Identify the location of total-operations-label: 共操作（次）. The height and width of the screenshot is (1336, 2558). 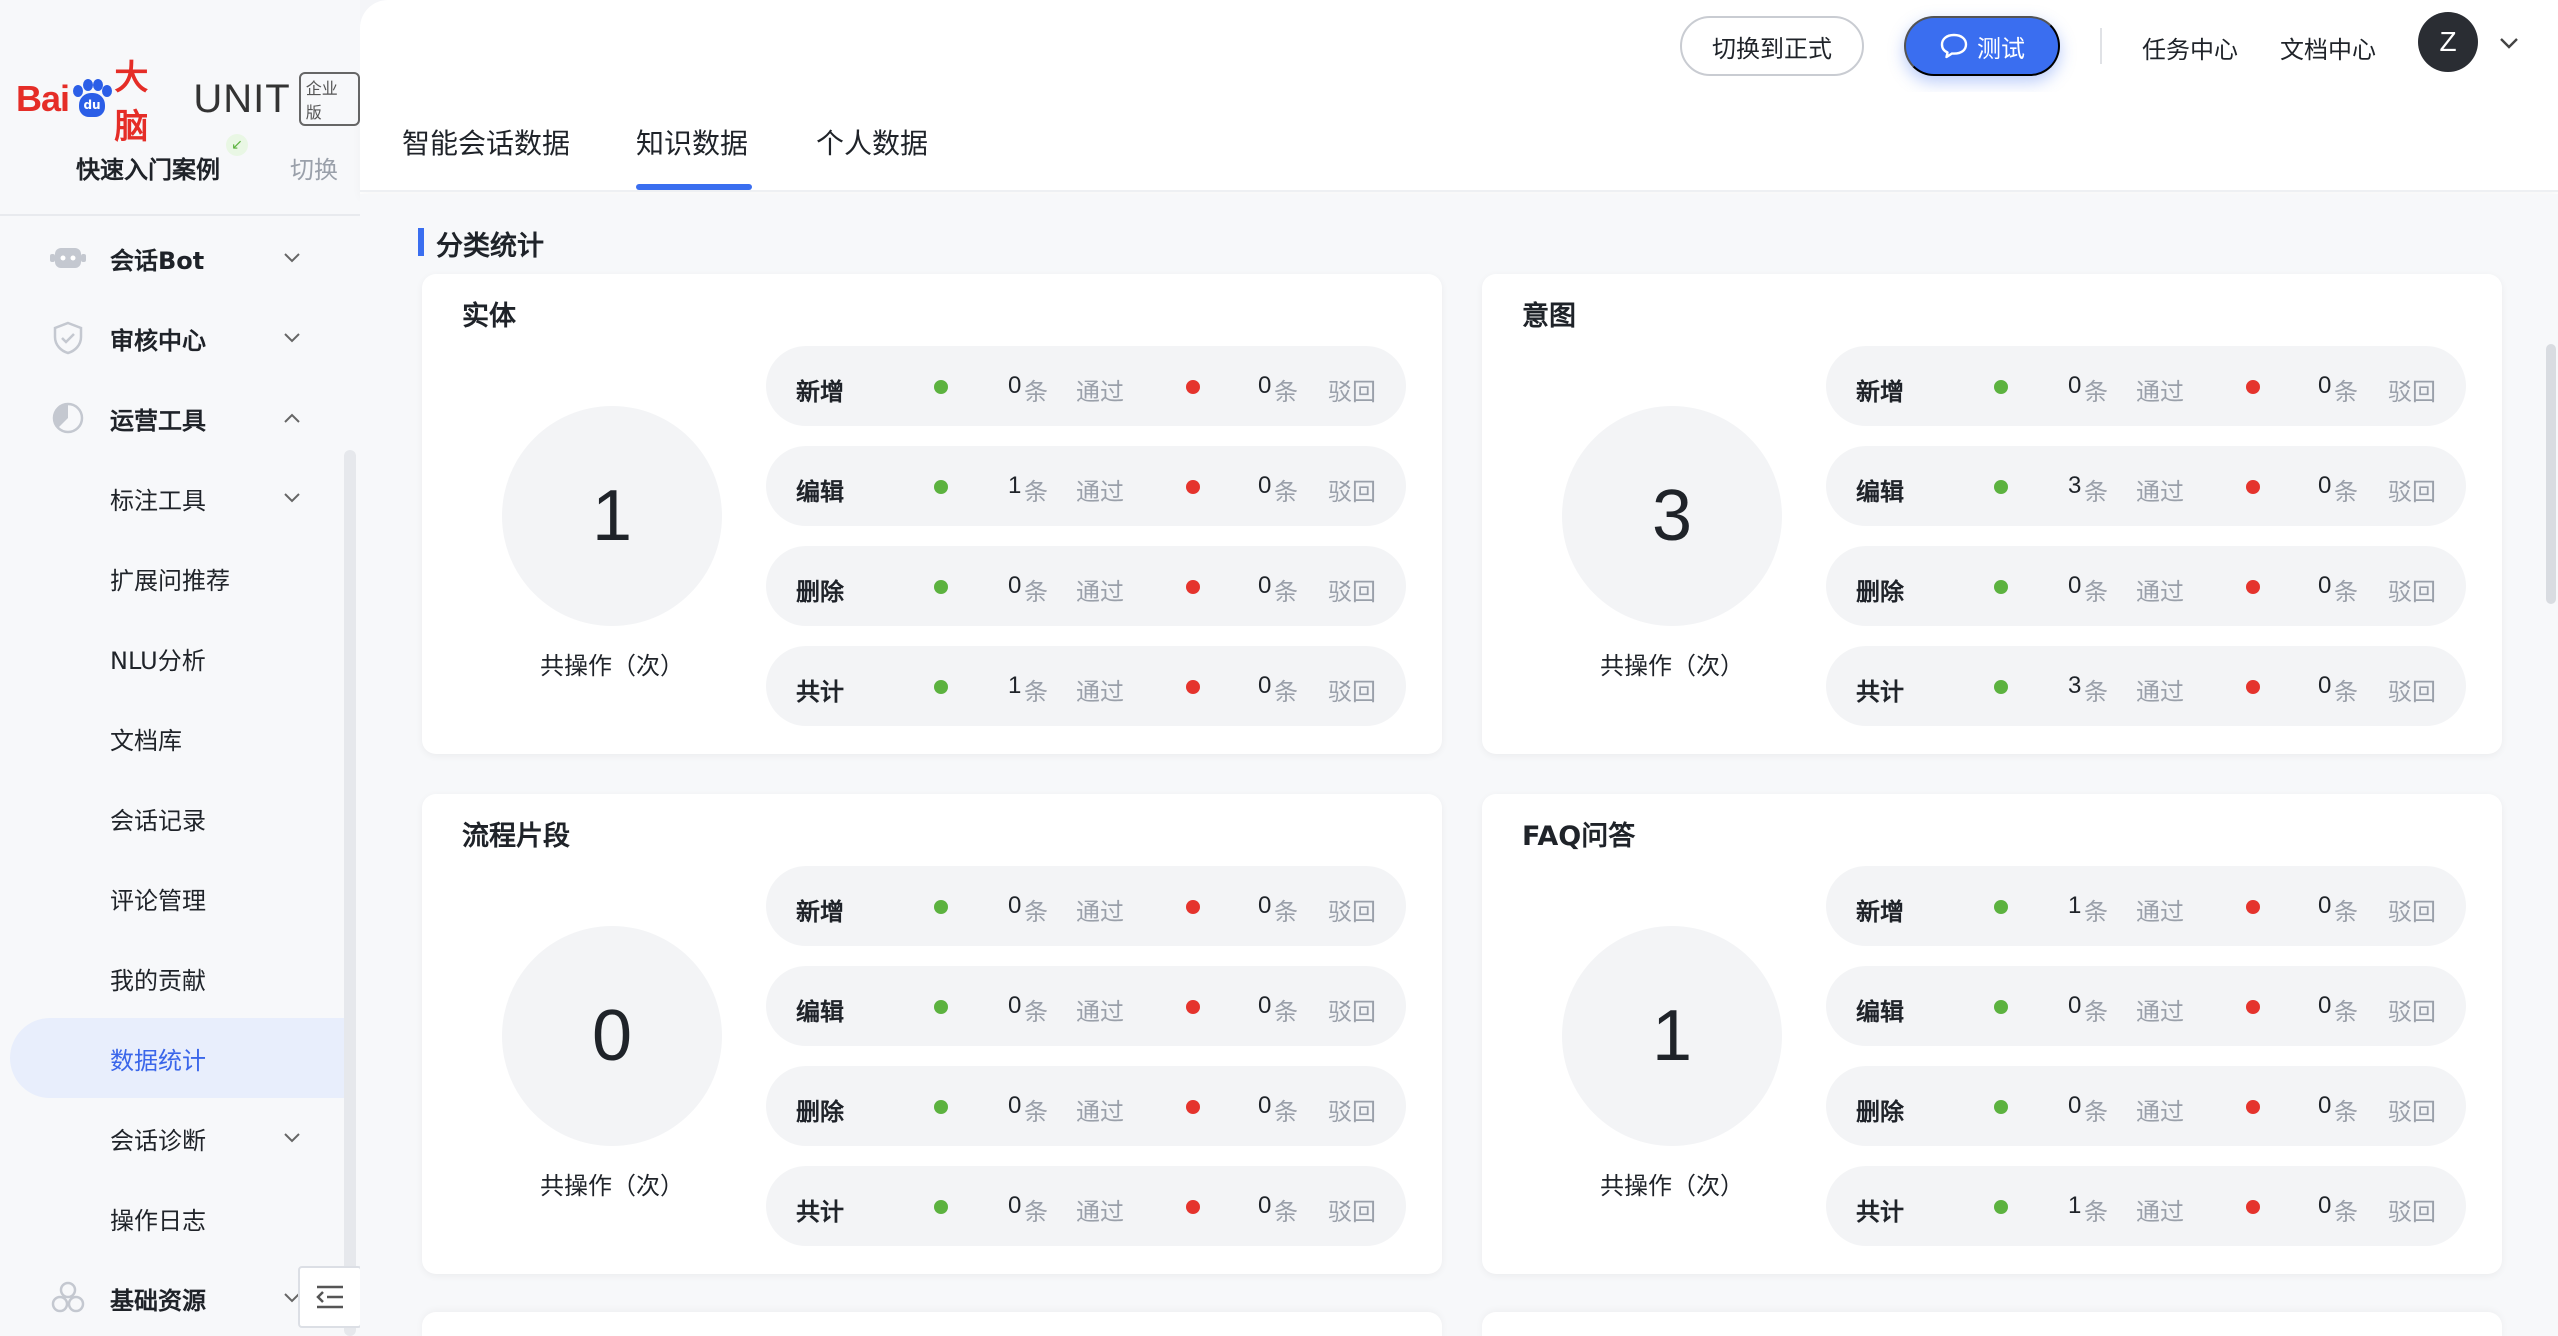
(612, 1186).